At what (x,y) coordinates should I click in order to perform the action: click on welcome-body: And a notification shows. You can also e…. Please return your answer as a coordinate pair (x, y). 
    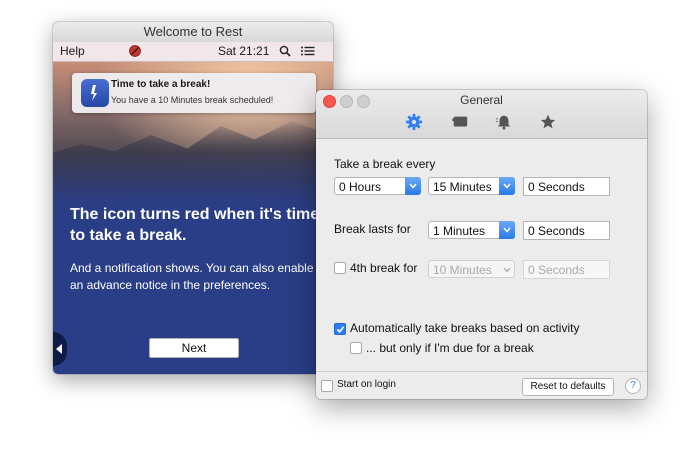
    Looking at the image, I should click on (192, 276).